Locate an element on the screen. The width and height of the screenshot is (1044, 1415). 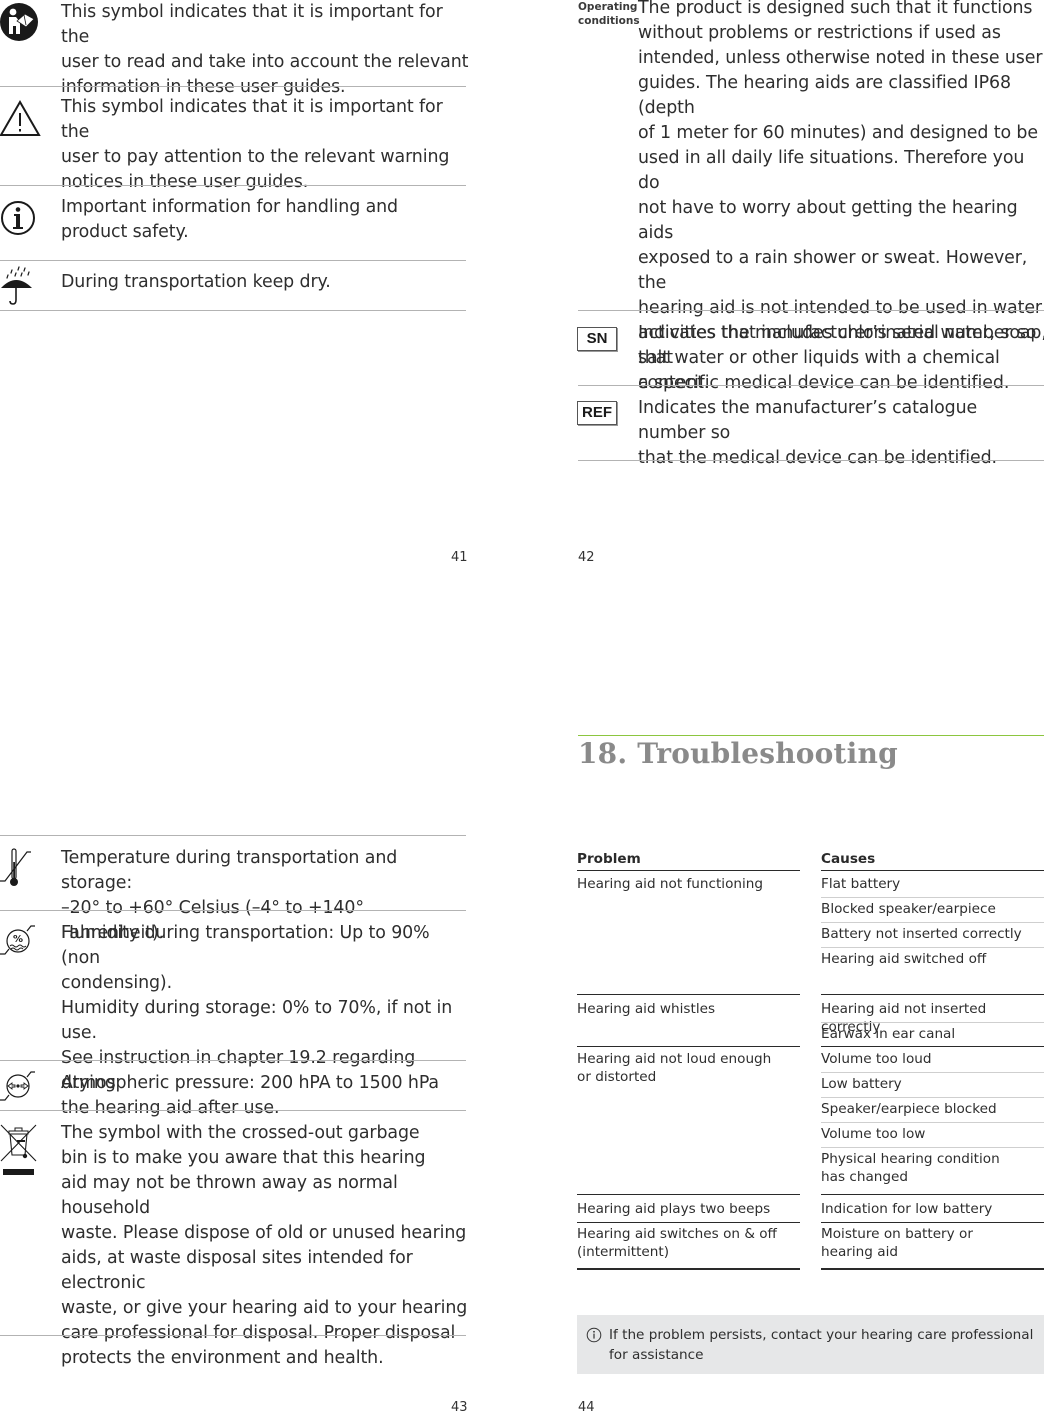
section-accent-rule is located at coordinates (811, 735).